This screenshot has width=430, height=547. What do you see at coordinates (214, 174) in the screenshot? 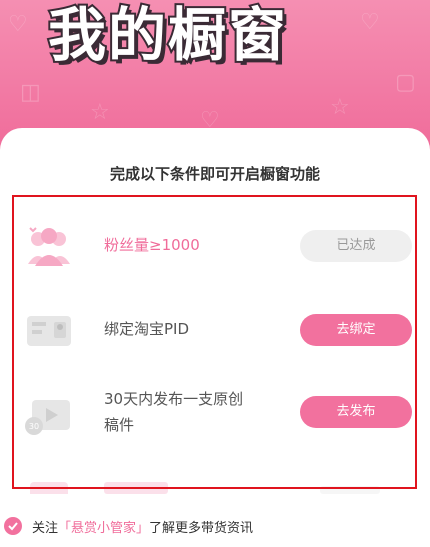
I see `card-title: 完成以下条件即可开启橱窗功能` at bounding box center [214, 174].